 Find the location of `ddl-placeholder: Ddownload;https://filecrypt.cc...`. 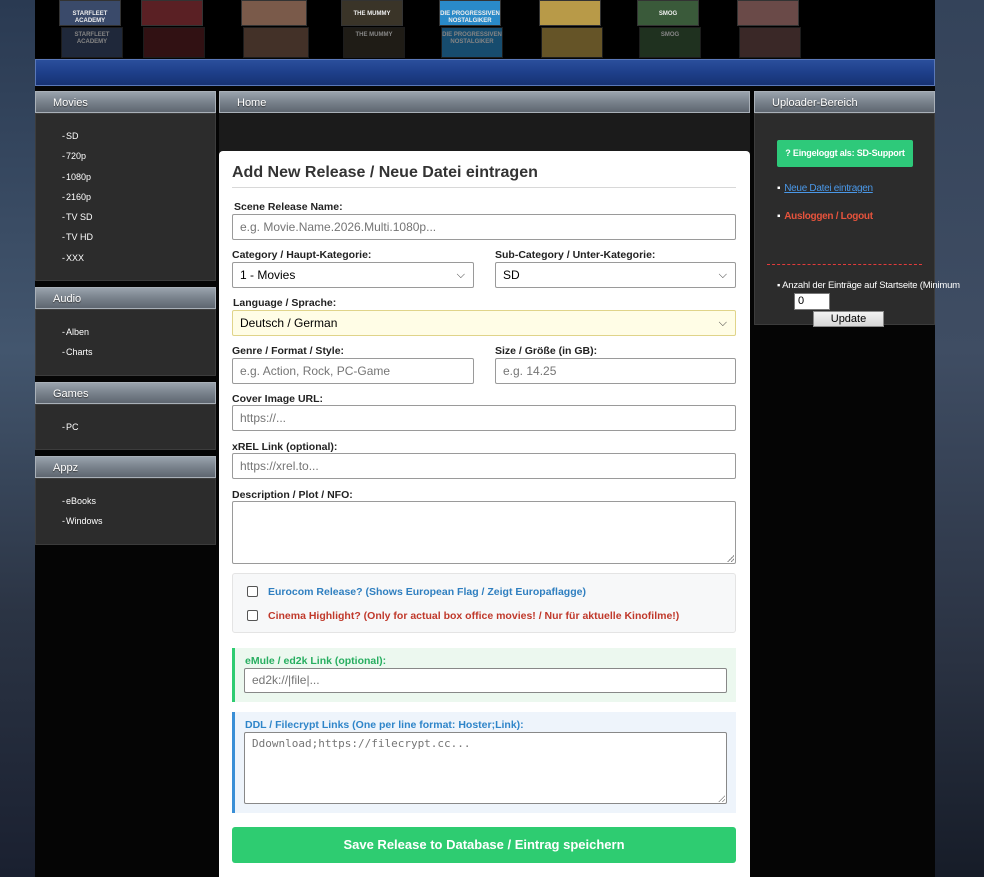

ddl-placeholder: Ddownload;https://filecrypt.cc... is located at coordinates (361, 743).